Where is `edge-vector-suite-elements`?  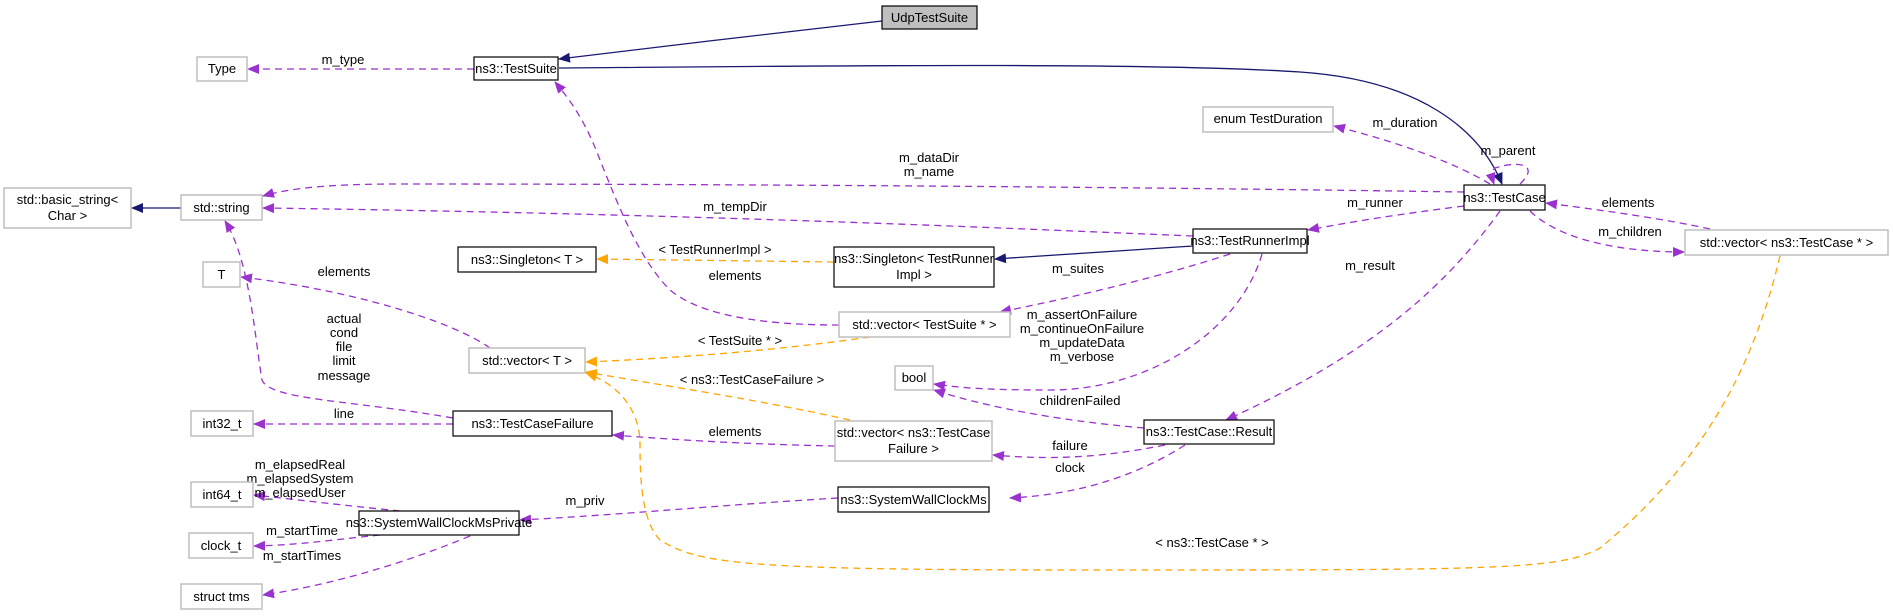
edge-vector-suite-elements is located at coordinates (697, 203).